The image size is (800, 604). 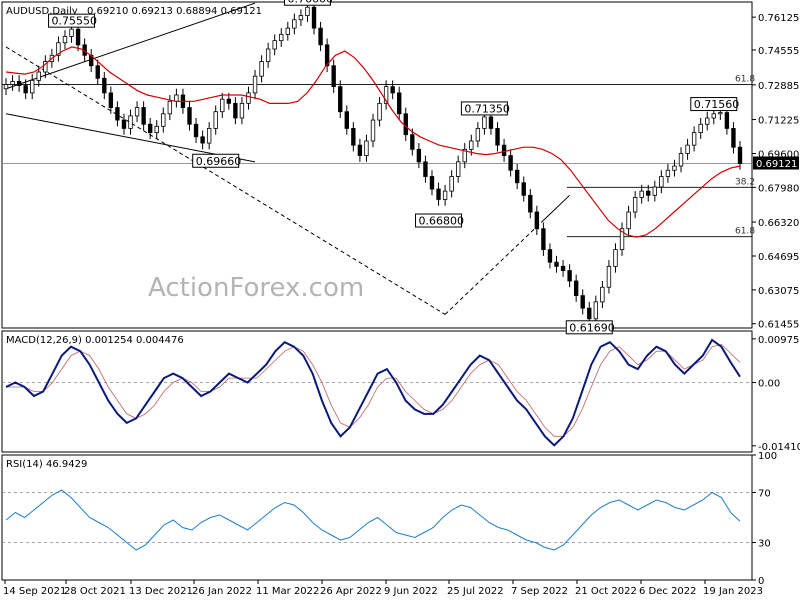 I want to click on macd-tick-label: 0.00, so click(x=769, y=384).